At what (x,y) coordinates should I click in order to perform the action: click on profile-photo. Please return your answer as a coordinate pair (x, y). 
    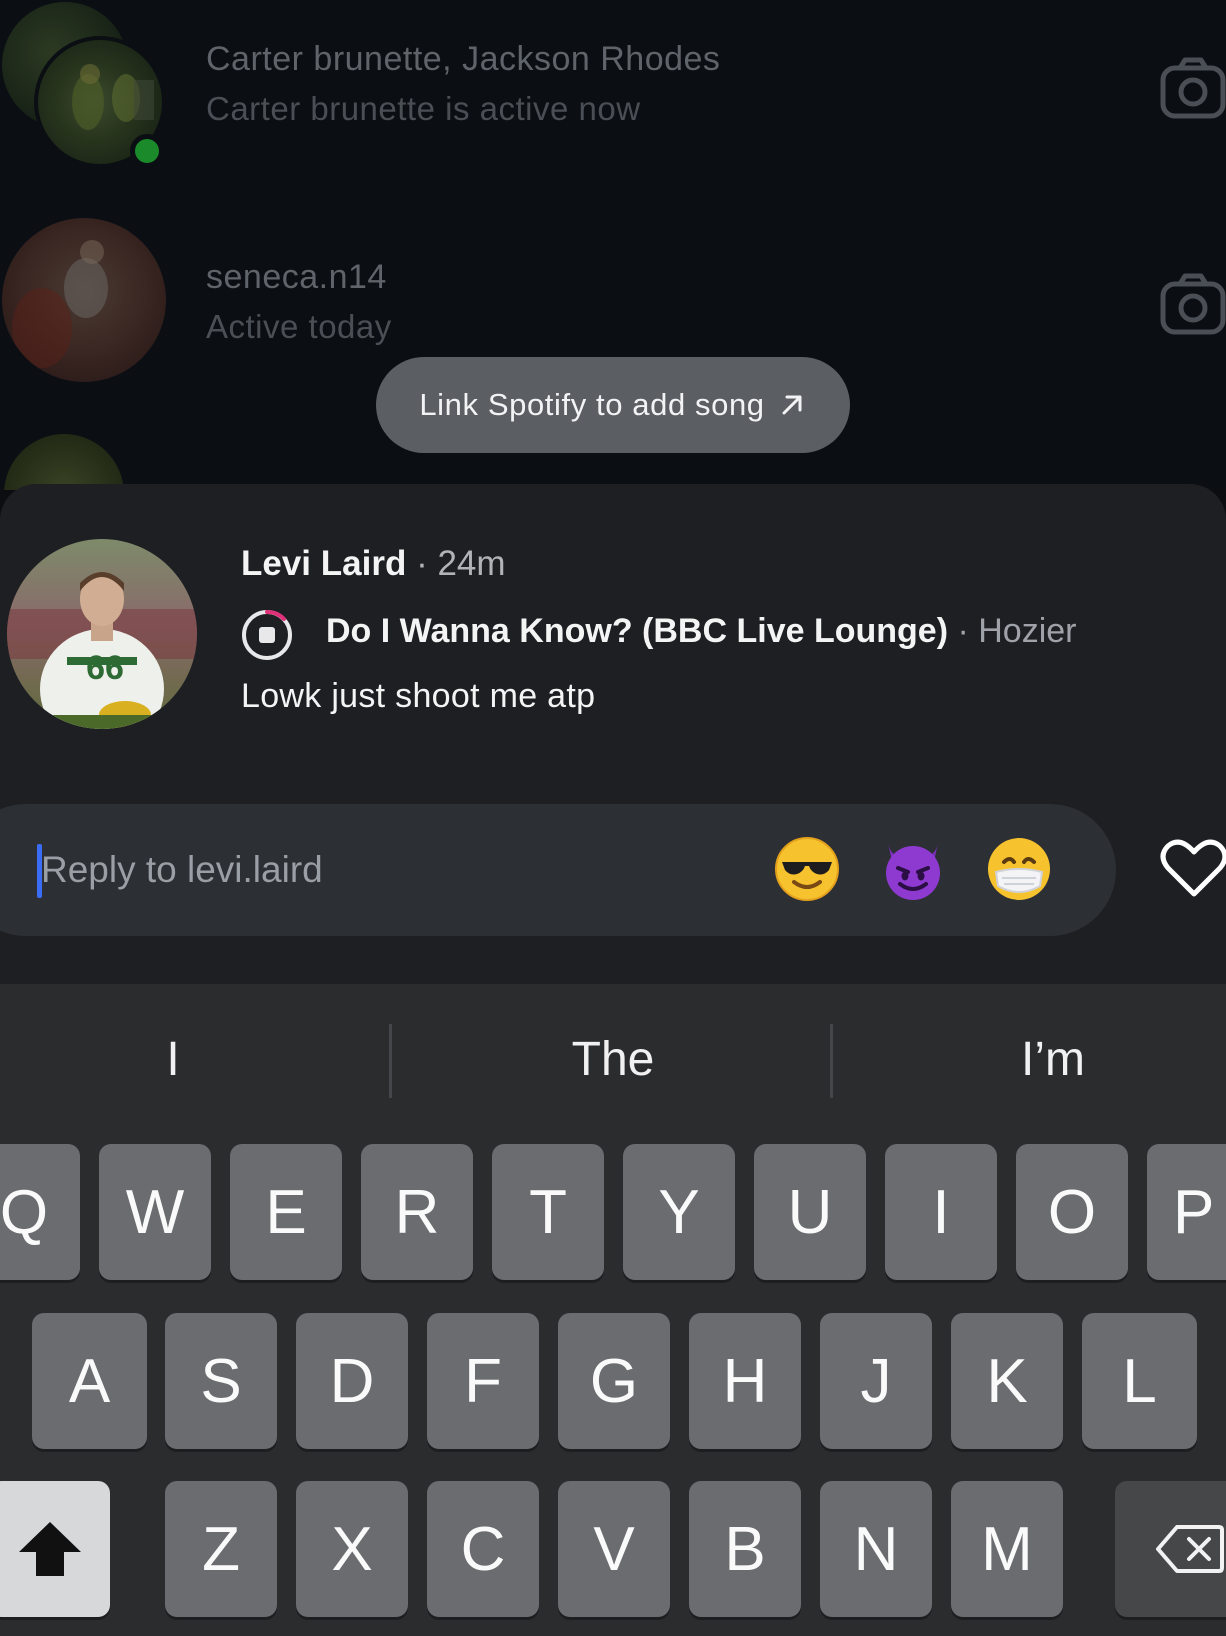
    Looking at the image, I should click on (60, 304).